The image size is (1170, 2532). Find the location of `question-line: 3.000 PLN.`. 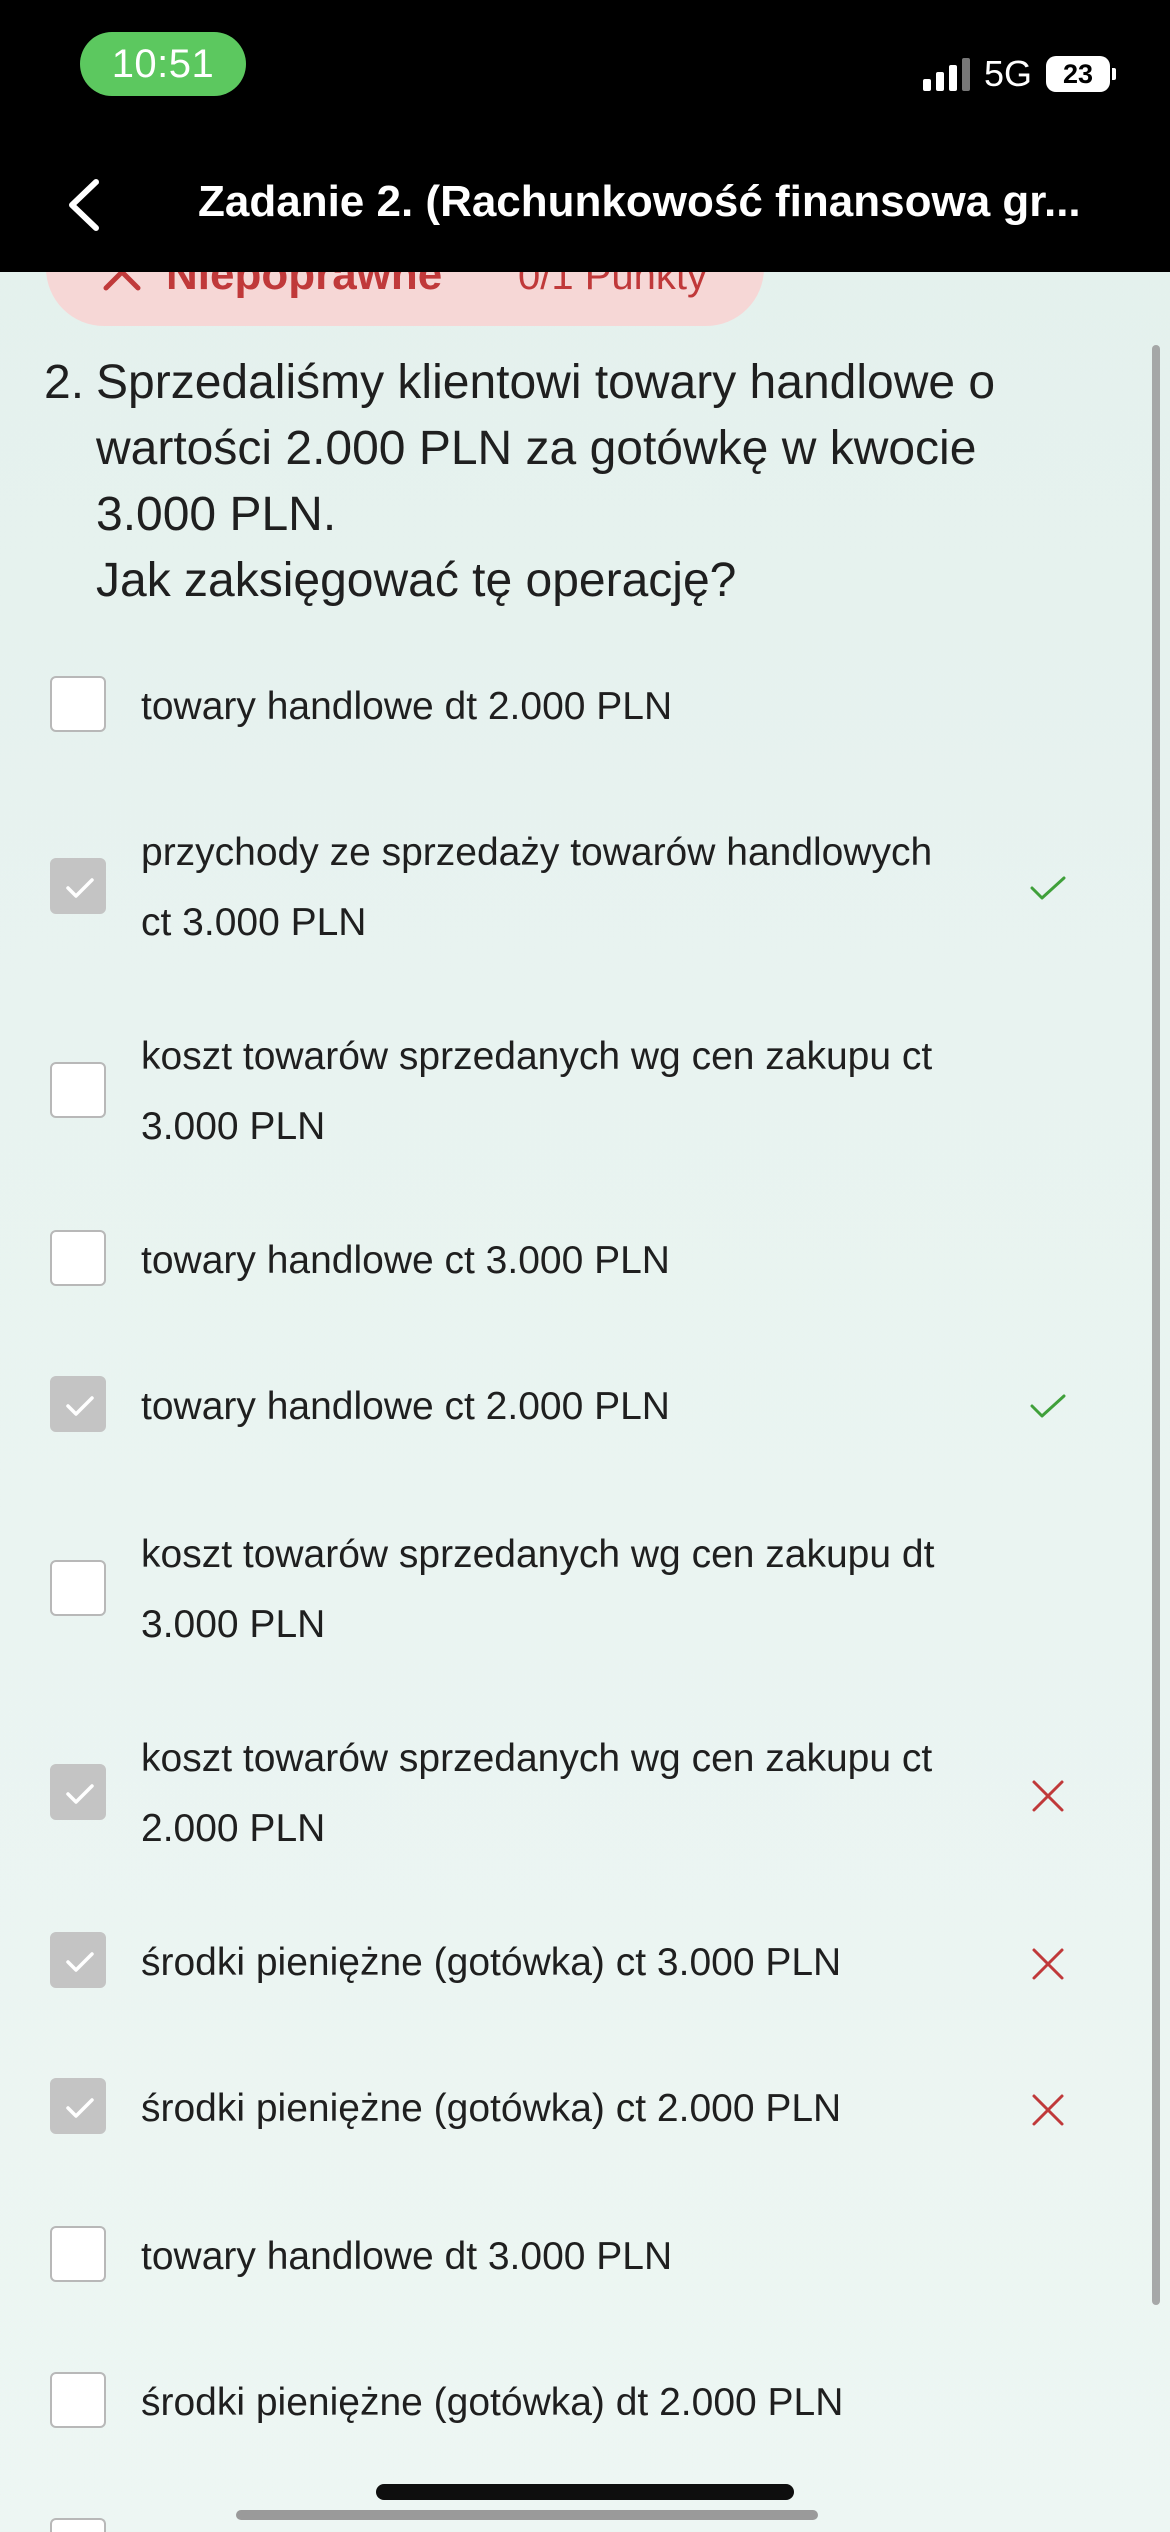

question-line: 3.000 PLN. is located at coordinates (216, 514).